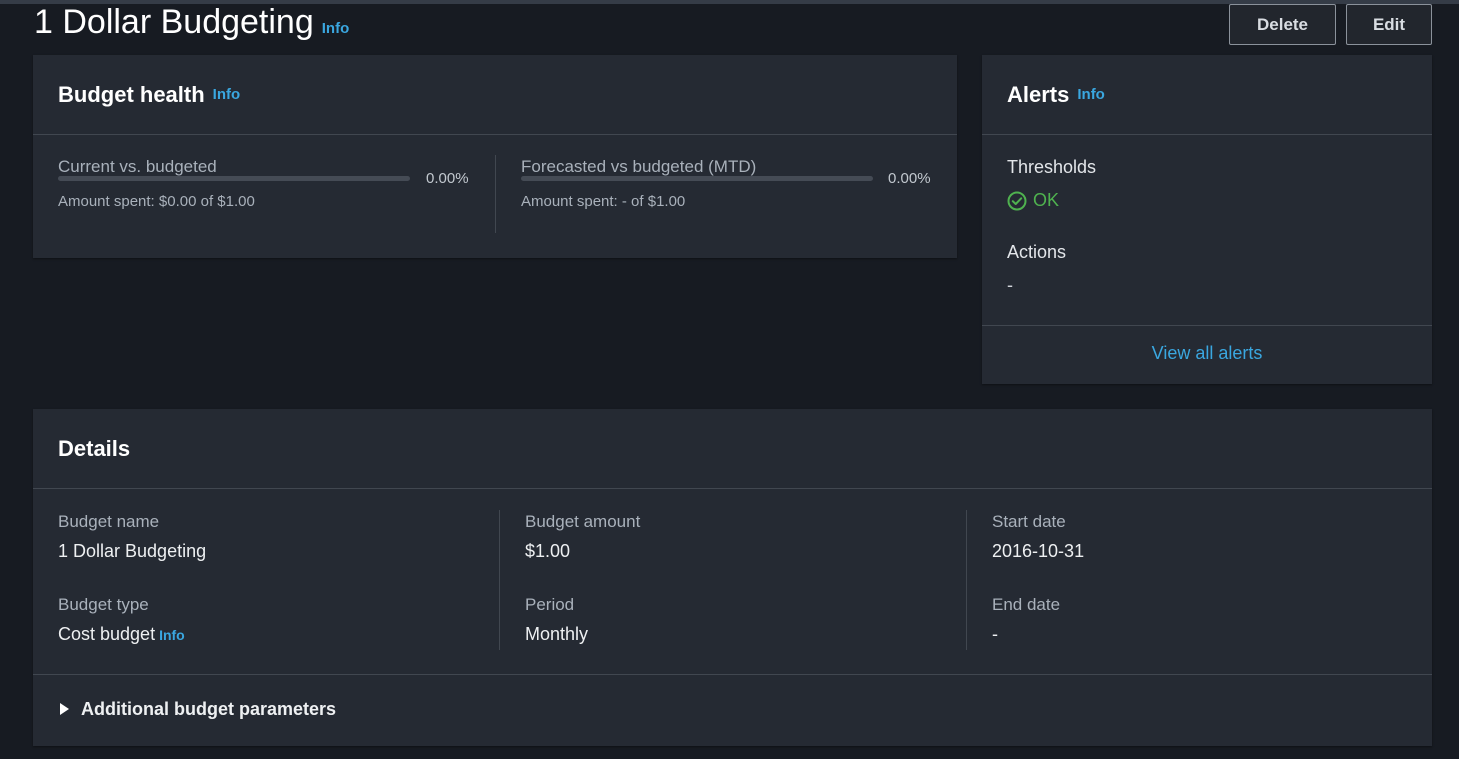 This screenshot has width=1459, height=759. Describe the element at coordinates (548, 551) in the screenshot. I see `budget-amount-value: $1.00` at that location.